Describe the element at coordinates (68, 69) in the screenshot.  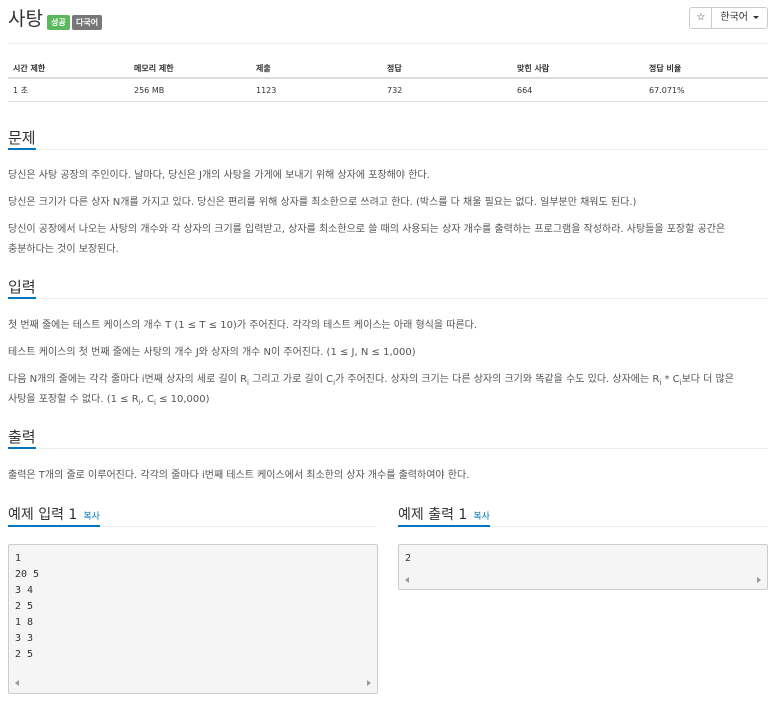
I see `header-time-limit: 시간 제한` at that location.